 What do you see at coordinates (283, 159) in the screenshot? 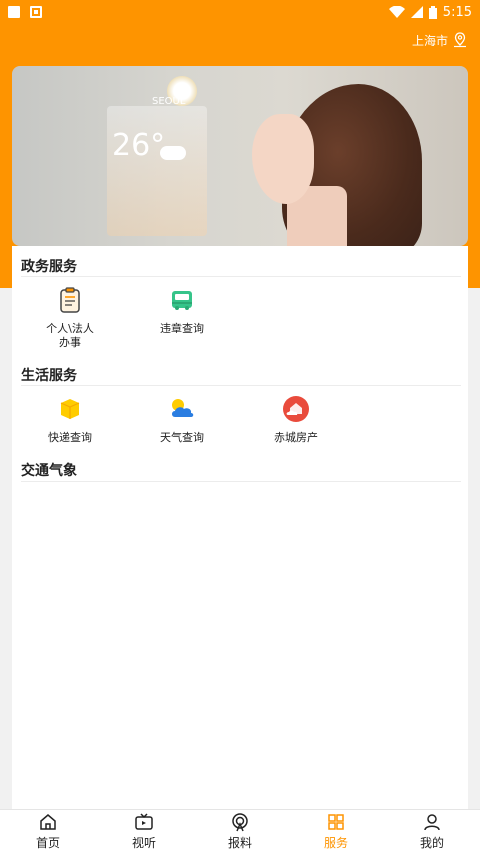
I see `woman-face-graphic` at bounding box center [283, 159].